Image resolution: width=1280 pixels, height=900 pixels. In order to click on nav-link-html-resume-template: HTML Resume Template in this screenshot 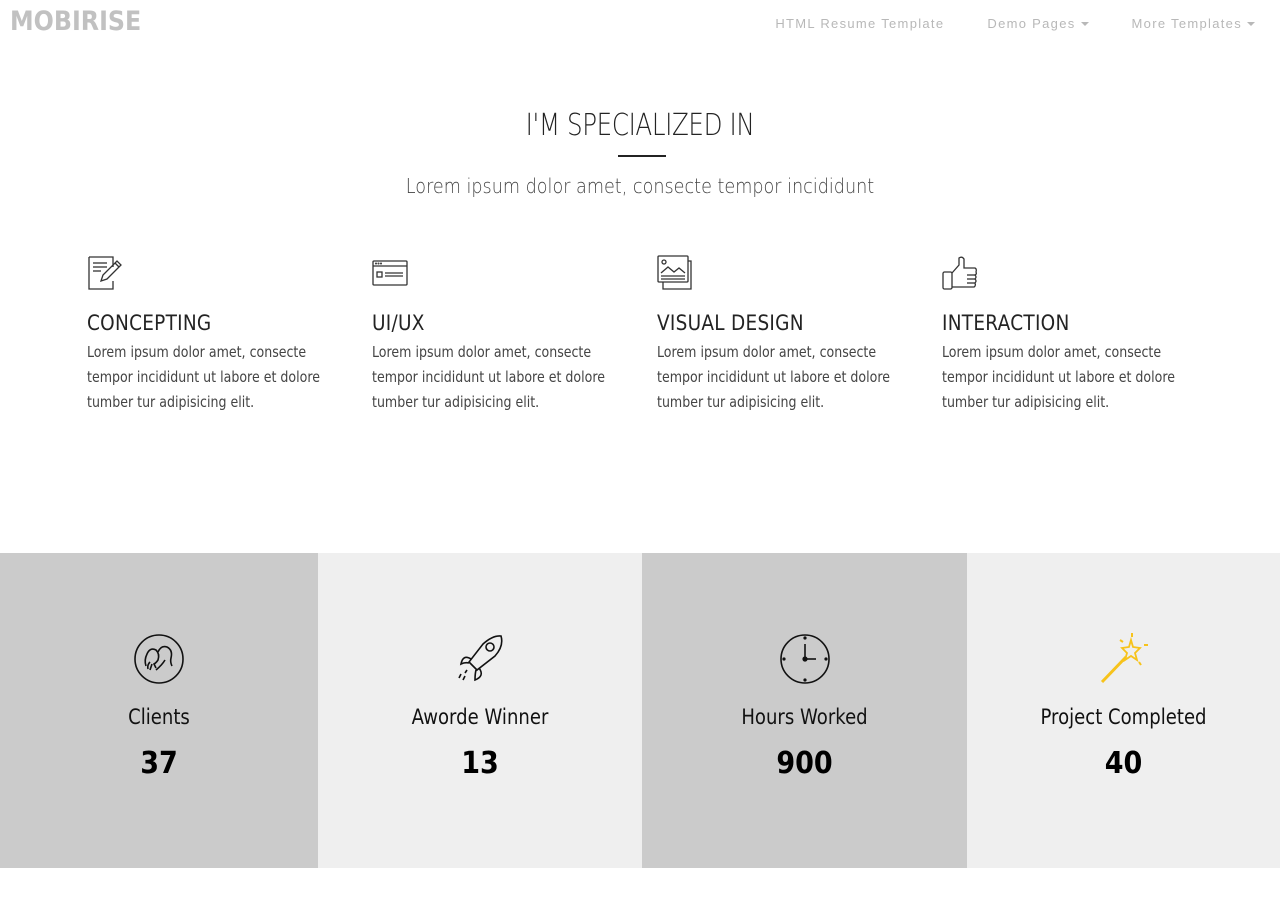, I will do `click(859, 23)`.